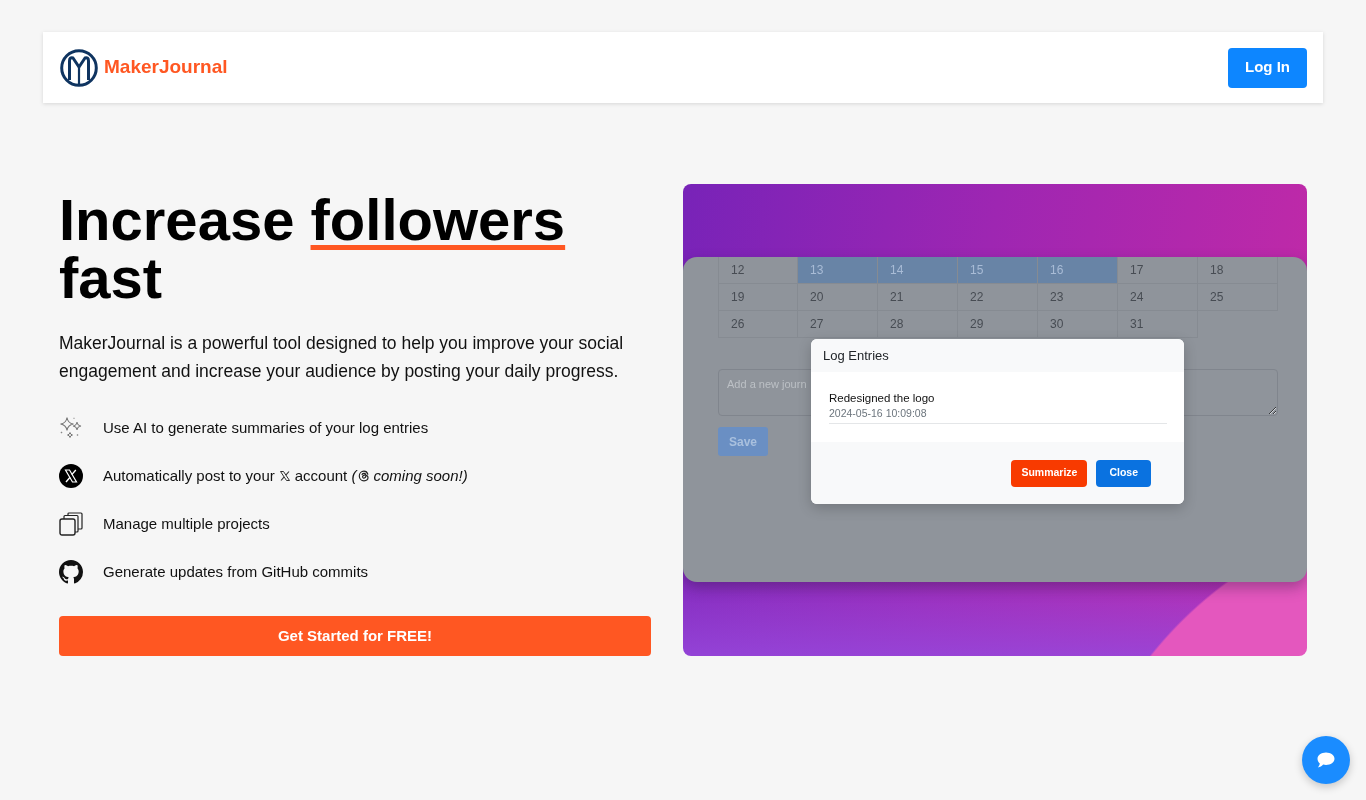 The width and height of the screenshot is (1366, 800). I want to click on stacked-squares-icon, so click(71, 524).